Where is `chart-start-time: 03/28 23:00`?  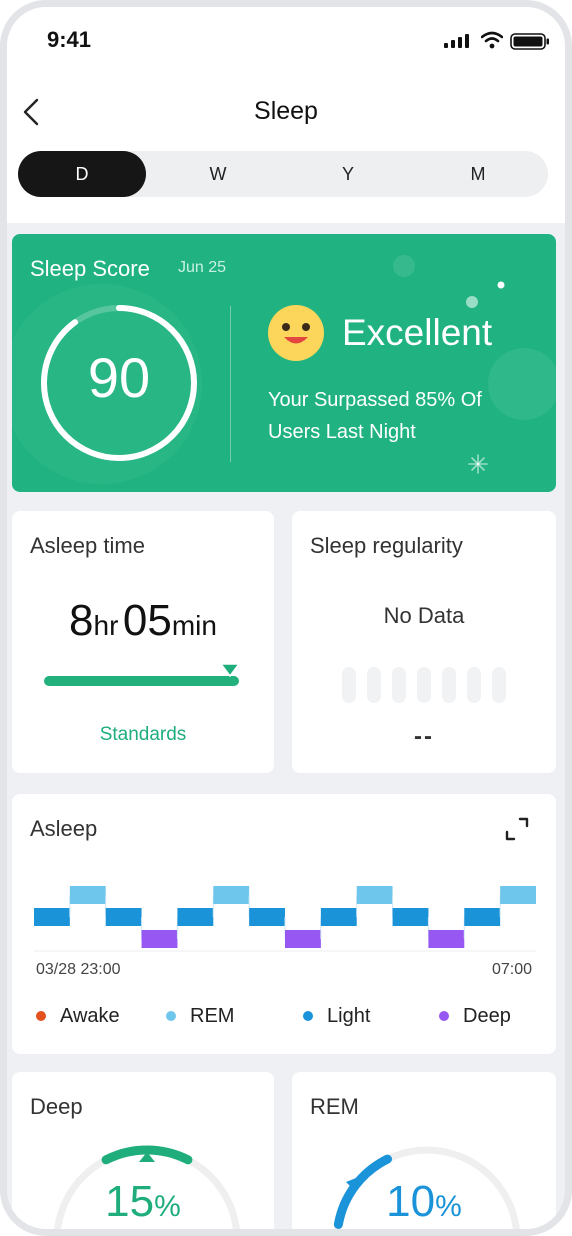
chart-start-time: 03/28 23:00 is located at coordinates (78, 969).